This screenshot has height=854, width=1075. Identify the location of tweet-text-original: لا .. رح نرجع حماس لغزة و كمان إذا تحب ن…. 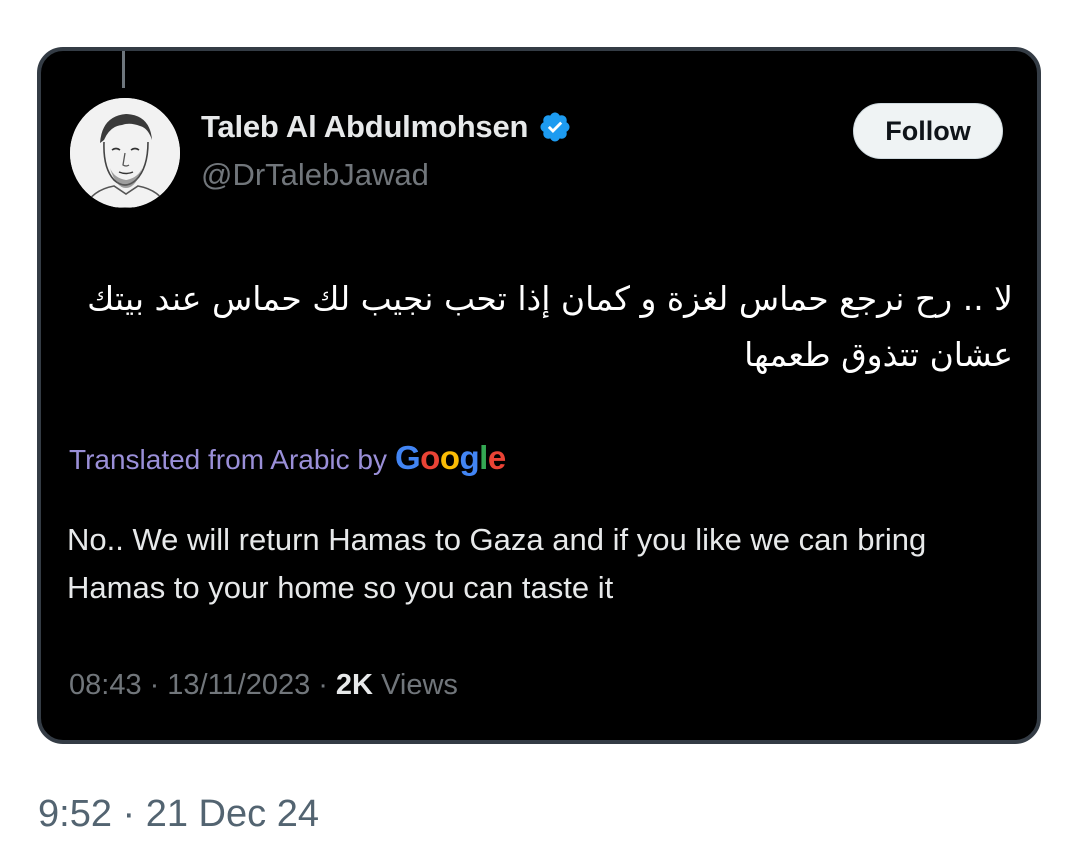
(550, 326).